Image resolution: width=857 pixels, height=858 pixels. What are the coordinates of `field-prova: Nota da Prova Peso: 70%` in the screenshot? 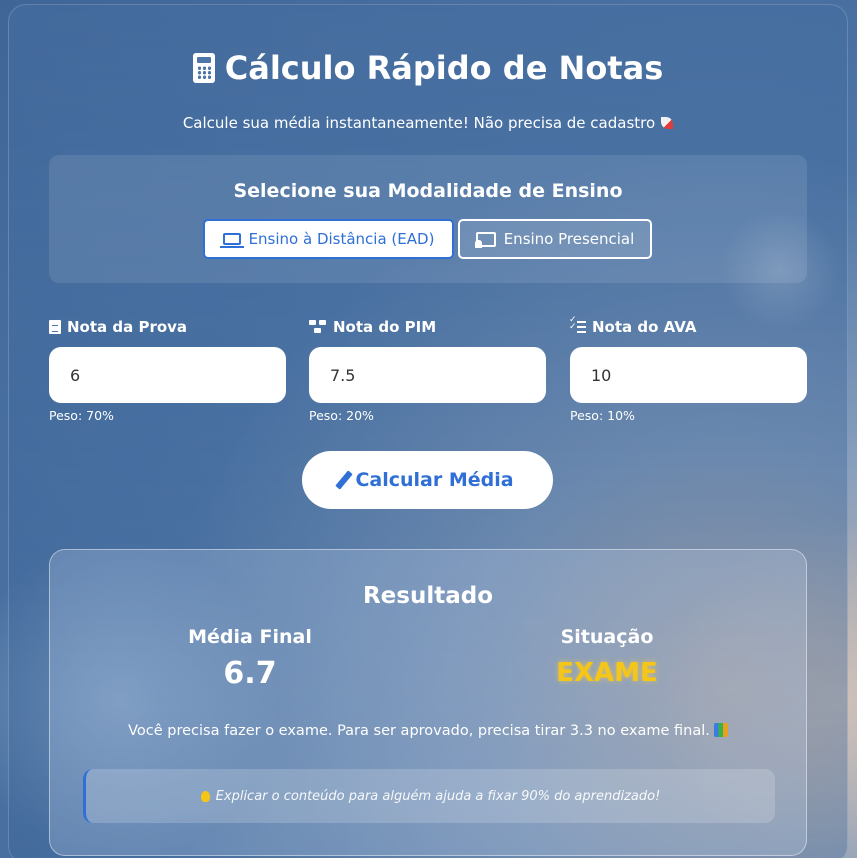 It's located at (167, 370).